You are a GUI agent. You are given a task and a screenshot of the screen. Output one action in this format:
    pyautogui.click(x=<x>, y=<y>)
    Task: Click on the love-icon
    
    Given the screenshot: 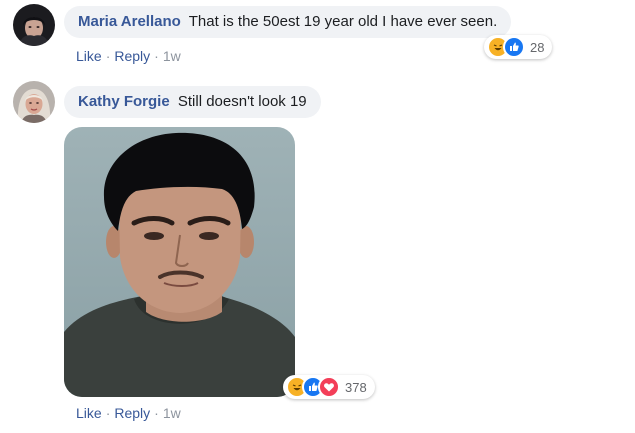 What is the action you would take?
    pyautogui.click(x=329, y=387)
    